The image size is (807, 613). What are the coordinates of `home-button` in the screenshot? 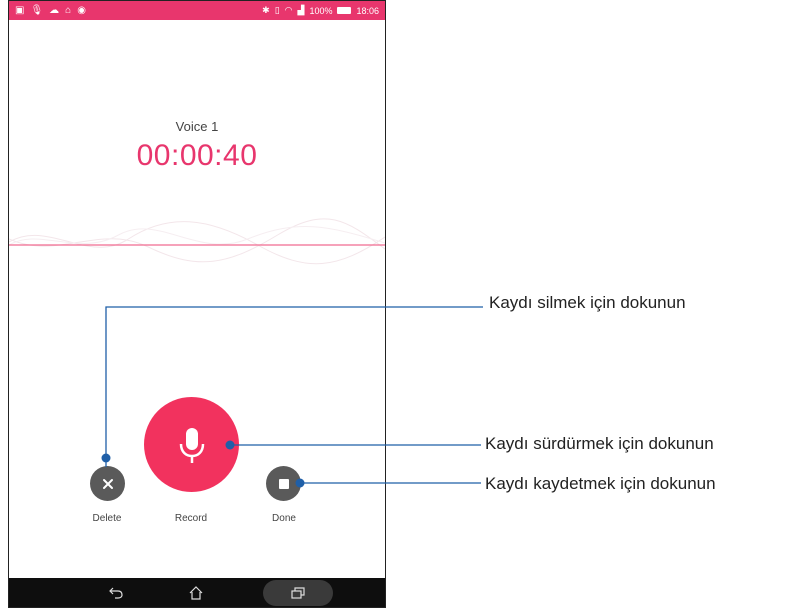 It's located at (196, 592).